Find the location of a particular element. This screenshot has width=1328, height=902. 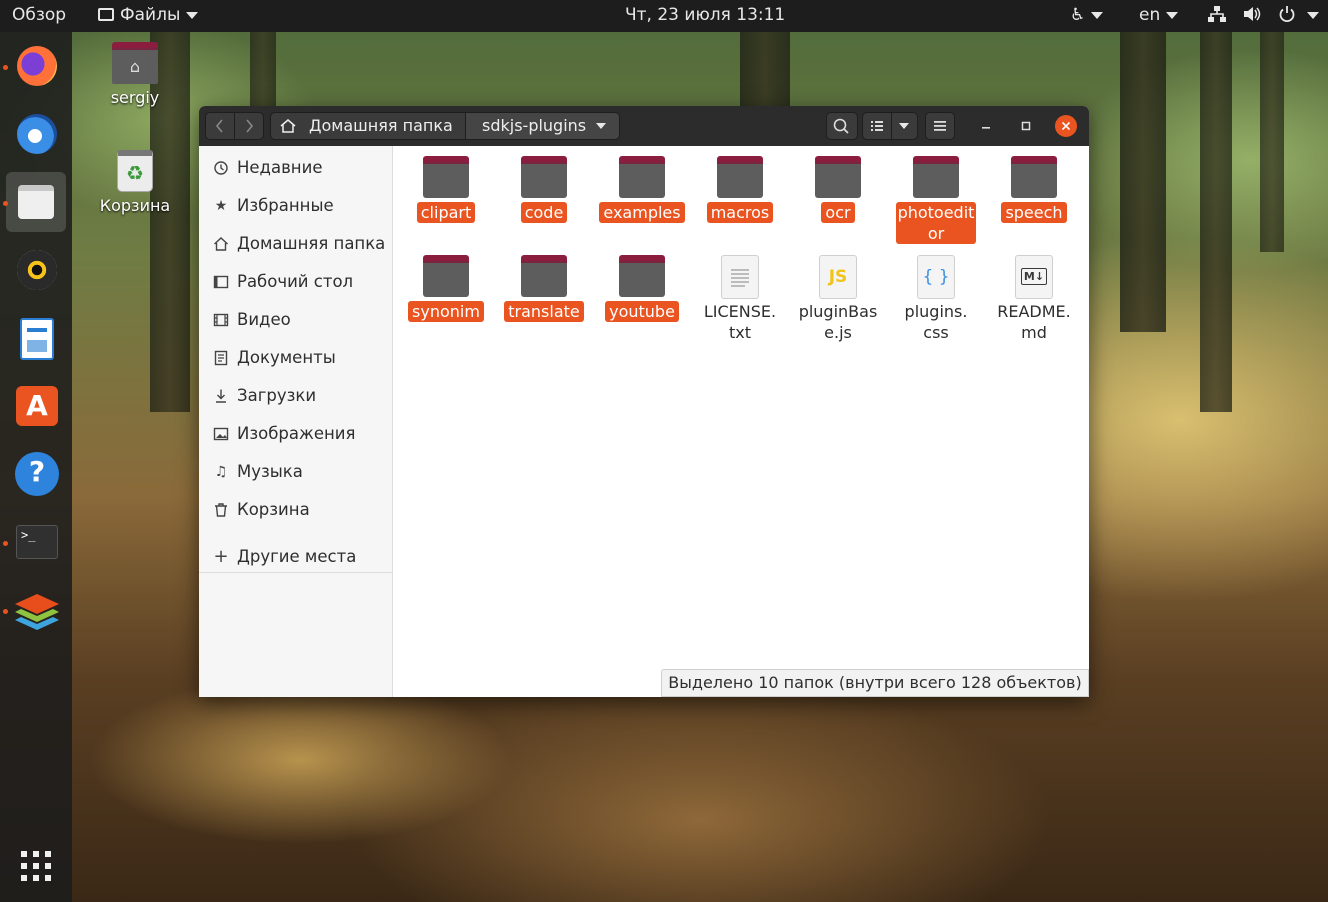

image-icon is located at coordinates (221, 434).